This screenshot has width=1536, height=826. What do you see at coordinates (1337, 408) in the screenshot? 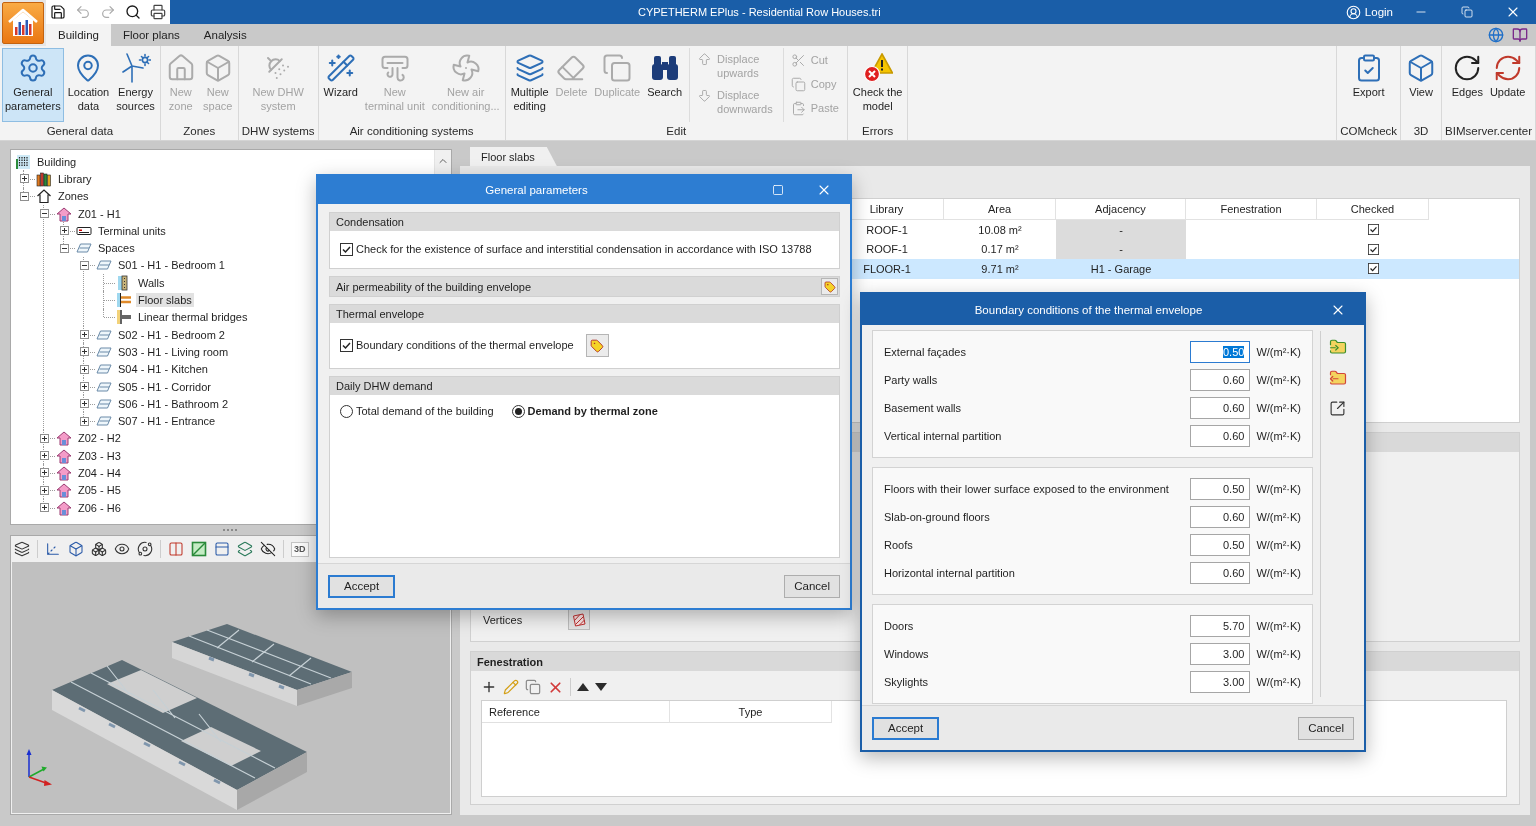
I see `square-arrow-icon` at bounding box center [1337, 408].